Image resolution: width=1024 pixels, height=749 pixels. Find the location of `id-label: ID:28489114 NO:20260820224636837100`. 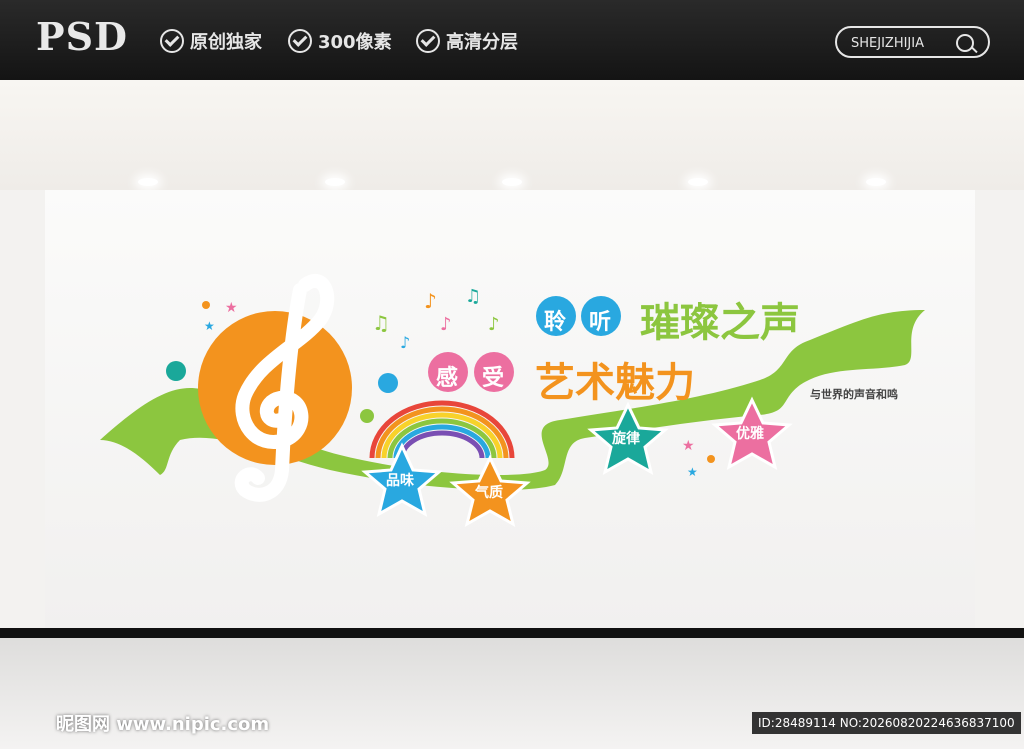

id-label: ID:28489114 NO:20260820224636837100 is located at coordinates (886, 723).